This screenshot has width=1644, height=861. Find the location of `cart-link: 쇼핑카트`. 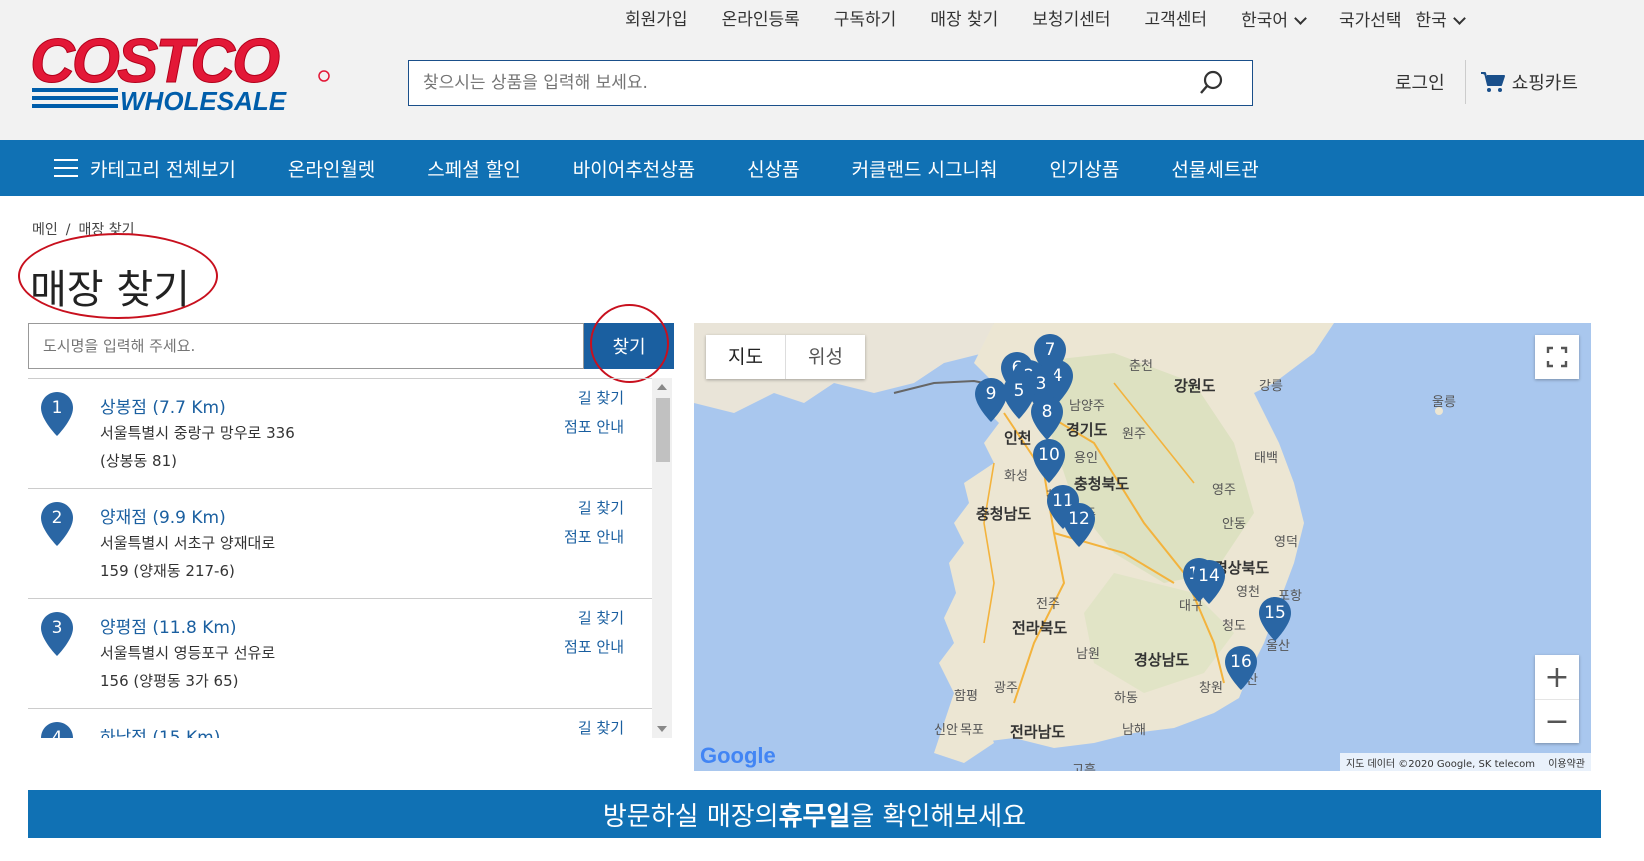

cart-link: 쇼핑카트 is located at coordinates (1529, 82).